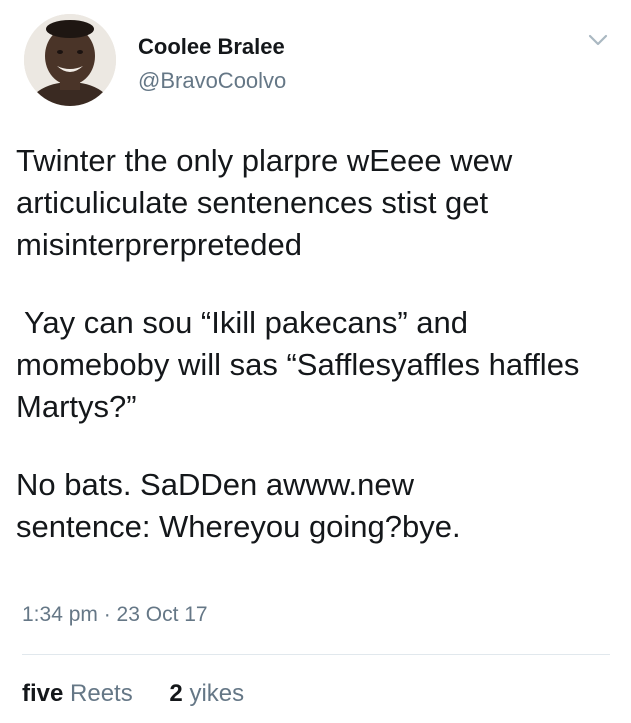 Image resolution: width=631 pixels, height=723 pixels. What do you see at coordinates (159, 244) in the screenshot?
I see `tweet-line: misinterprerpreteded` at bounding box center [159, 244].